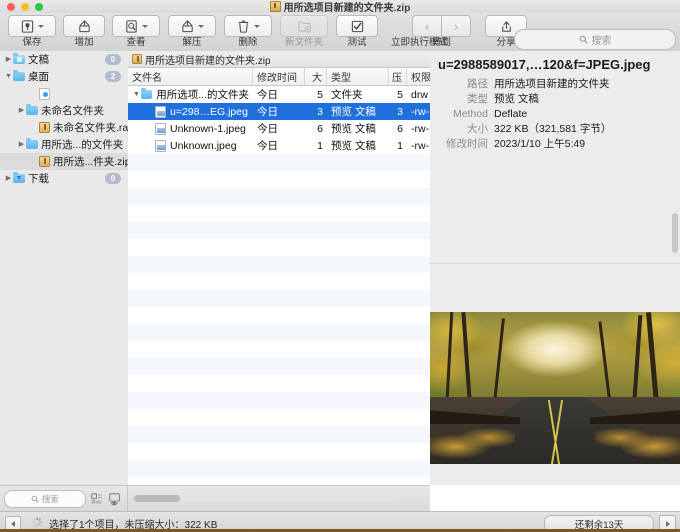  I want to click on archive-tab: 用所选项目新建的文件夹.zip, so click(279, 59).